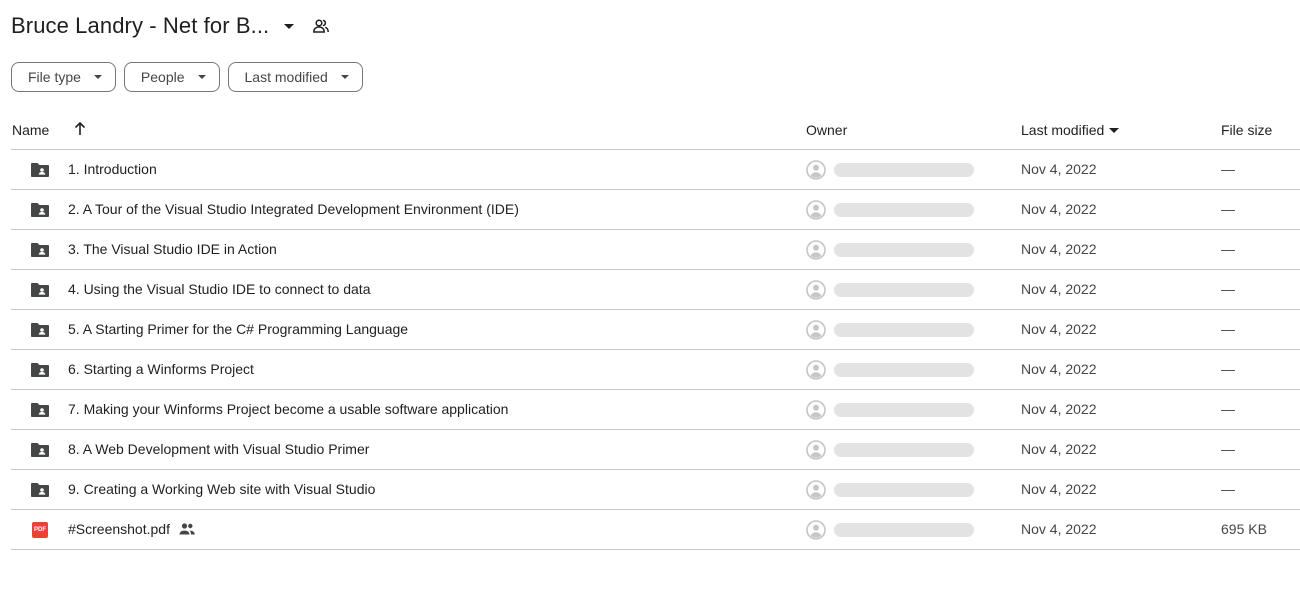 This screenshot has width=1300, height=606. What do you see at coordinates (187, 529) in the screenshot?
I see `people-icon` at bounding box center [187, 529].